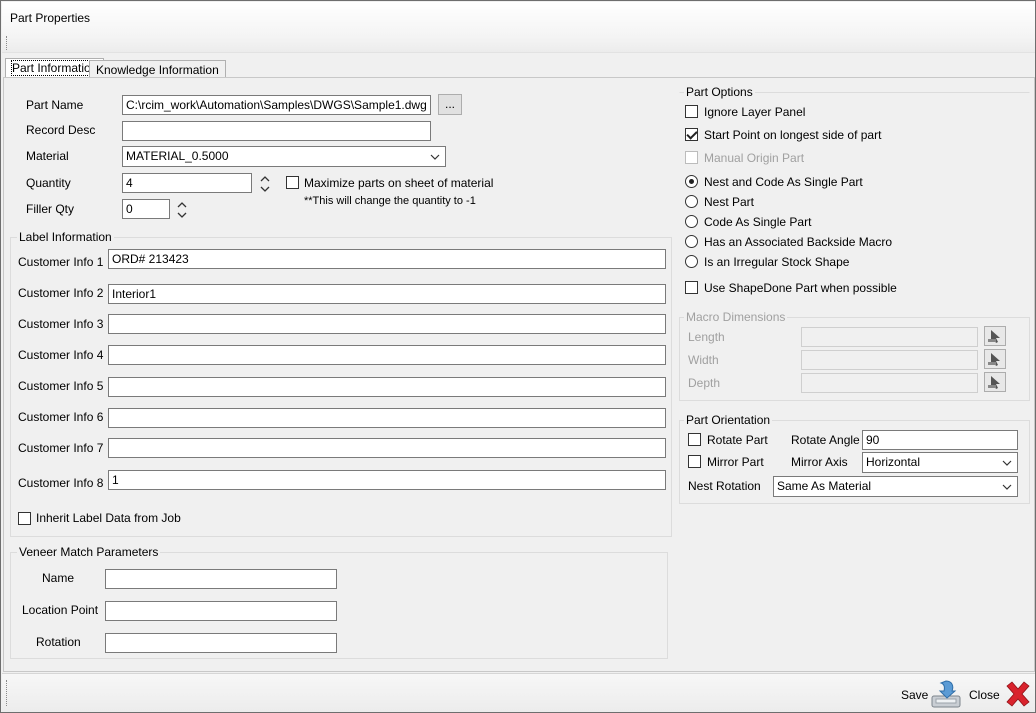  I want to click on rotate-part-checkbox, so click(694, 439).